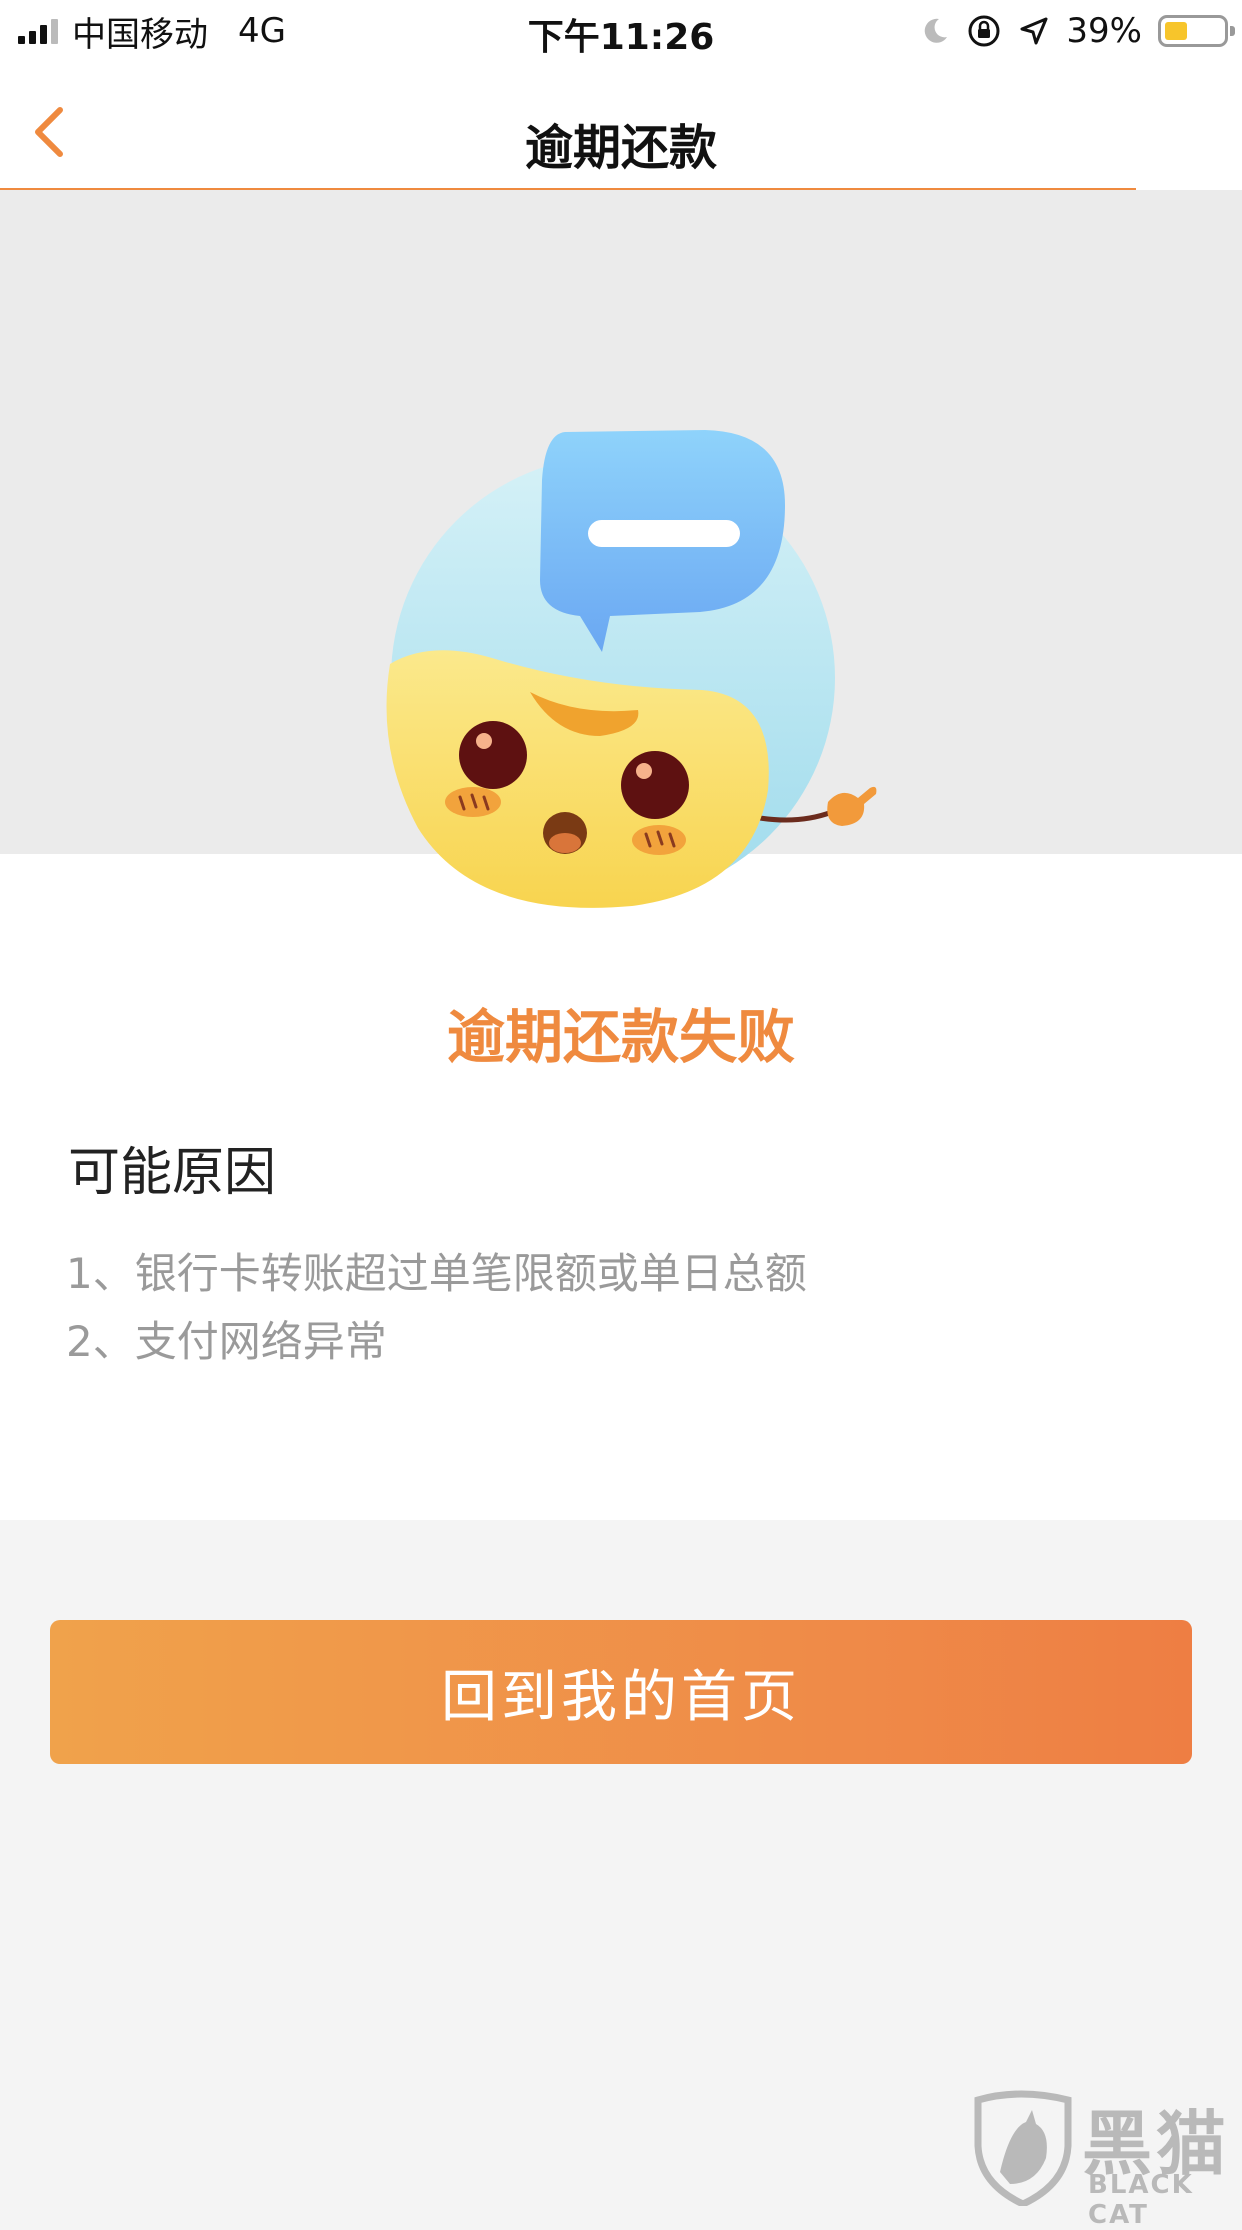 This screenshot has height=2230, width=1242. I want to click on reason-item: 1、银行卡转账超过单笔限额或单日总额, so click(436, 1273).